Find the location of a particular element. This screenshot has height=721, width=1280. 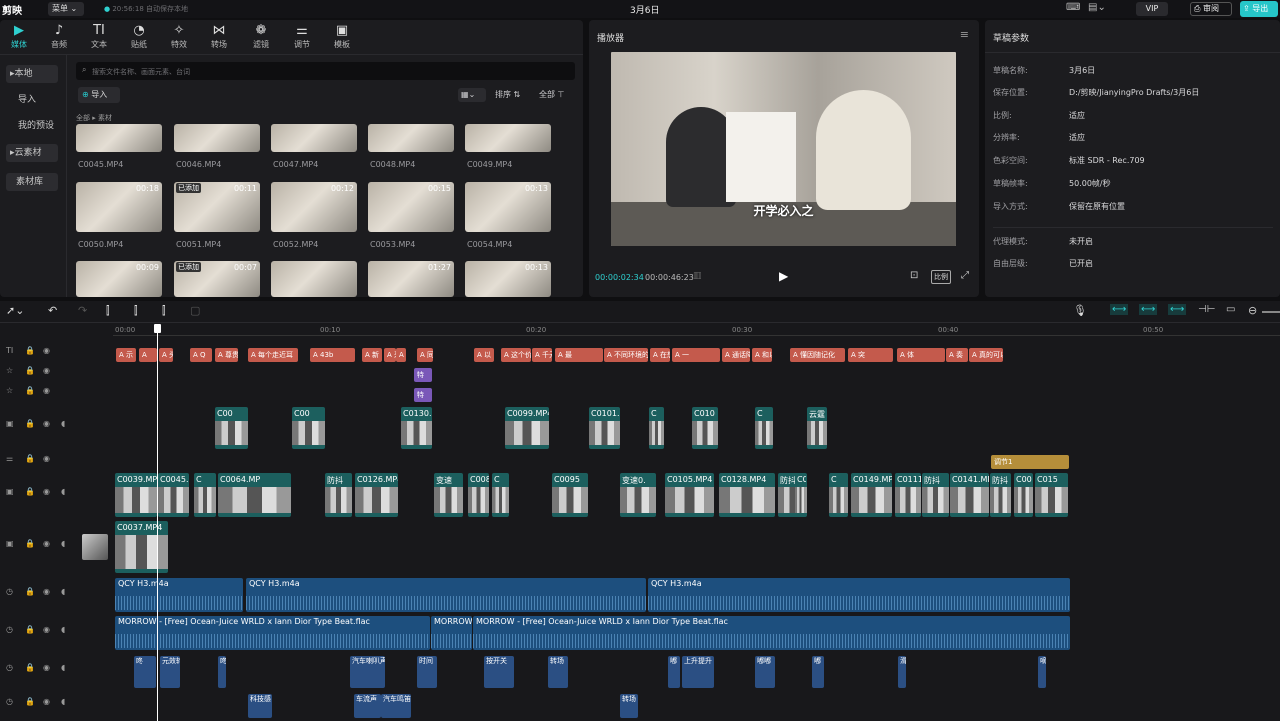

tab-adjust: ⚌ 调节 is located at coordinates (302, 36).